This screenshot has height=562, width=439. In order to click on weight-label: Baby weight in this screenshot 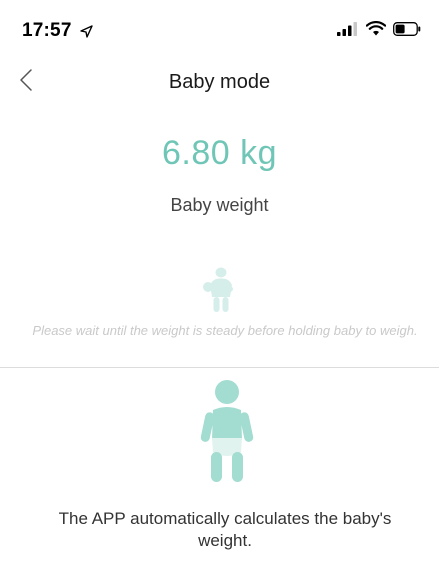, I will do `click(219, 205)`.